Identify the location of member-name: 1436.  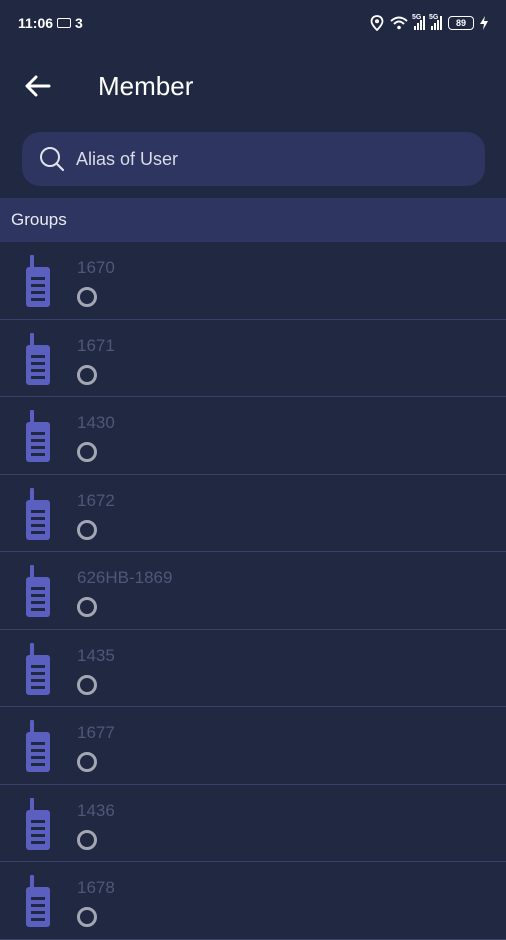
(96, 810).